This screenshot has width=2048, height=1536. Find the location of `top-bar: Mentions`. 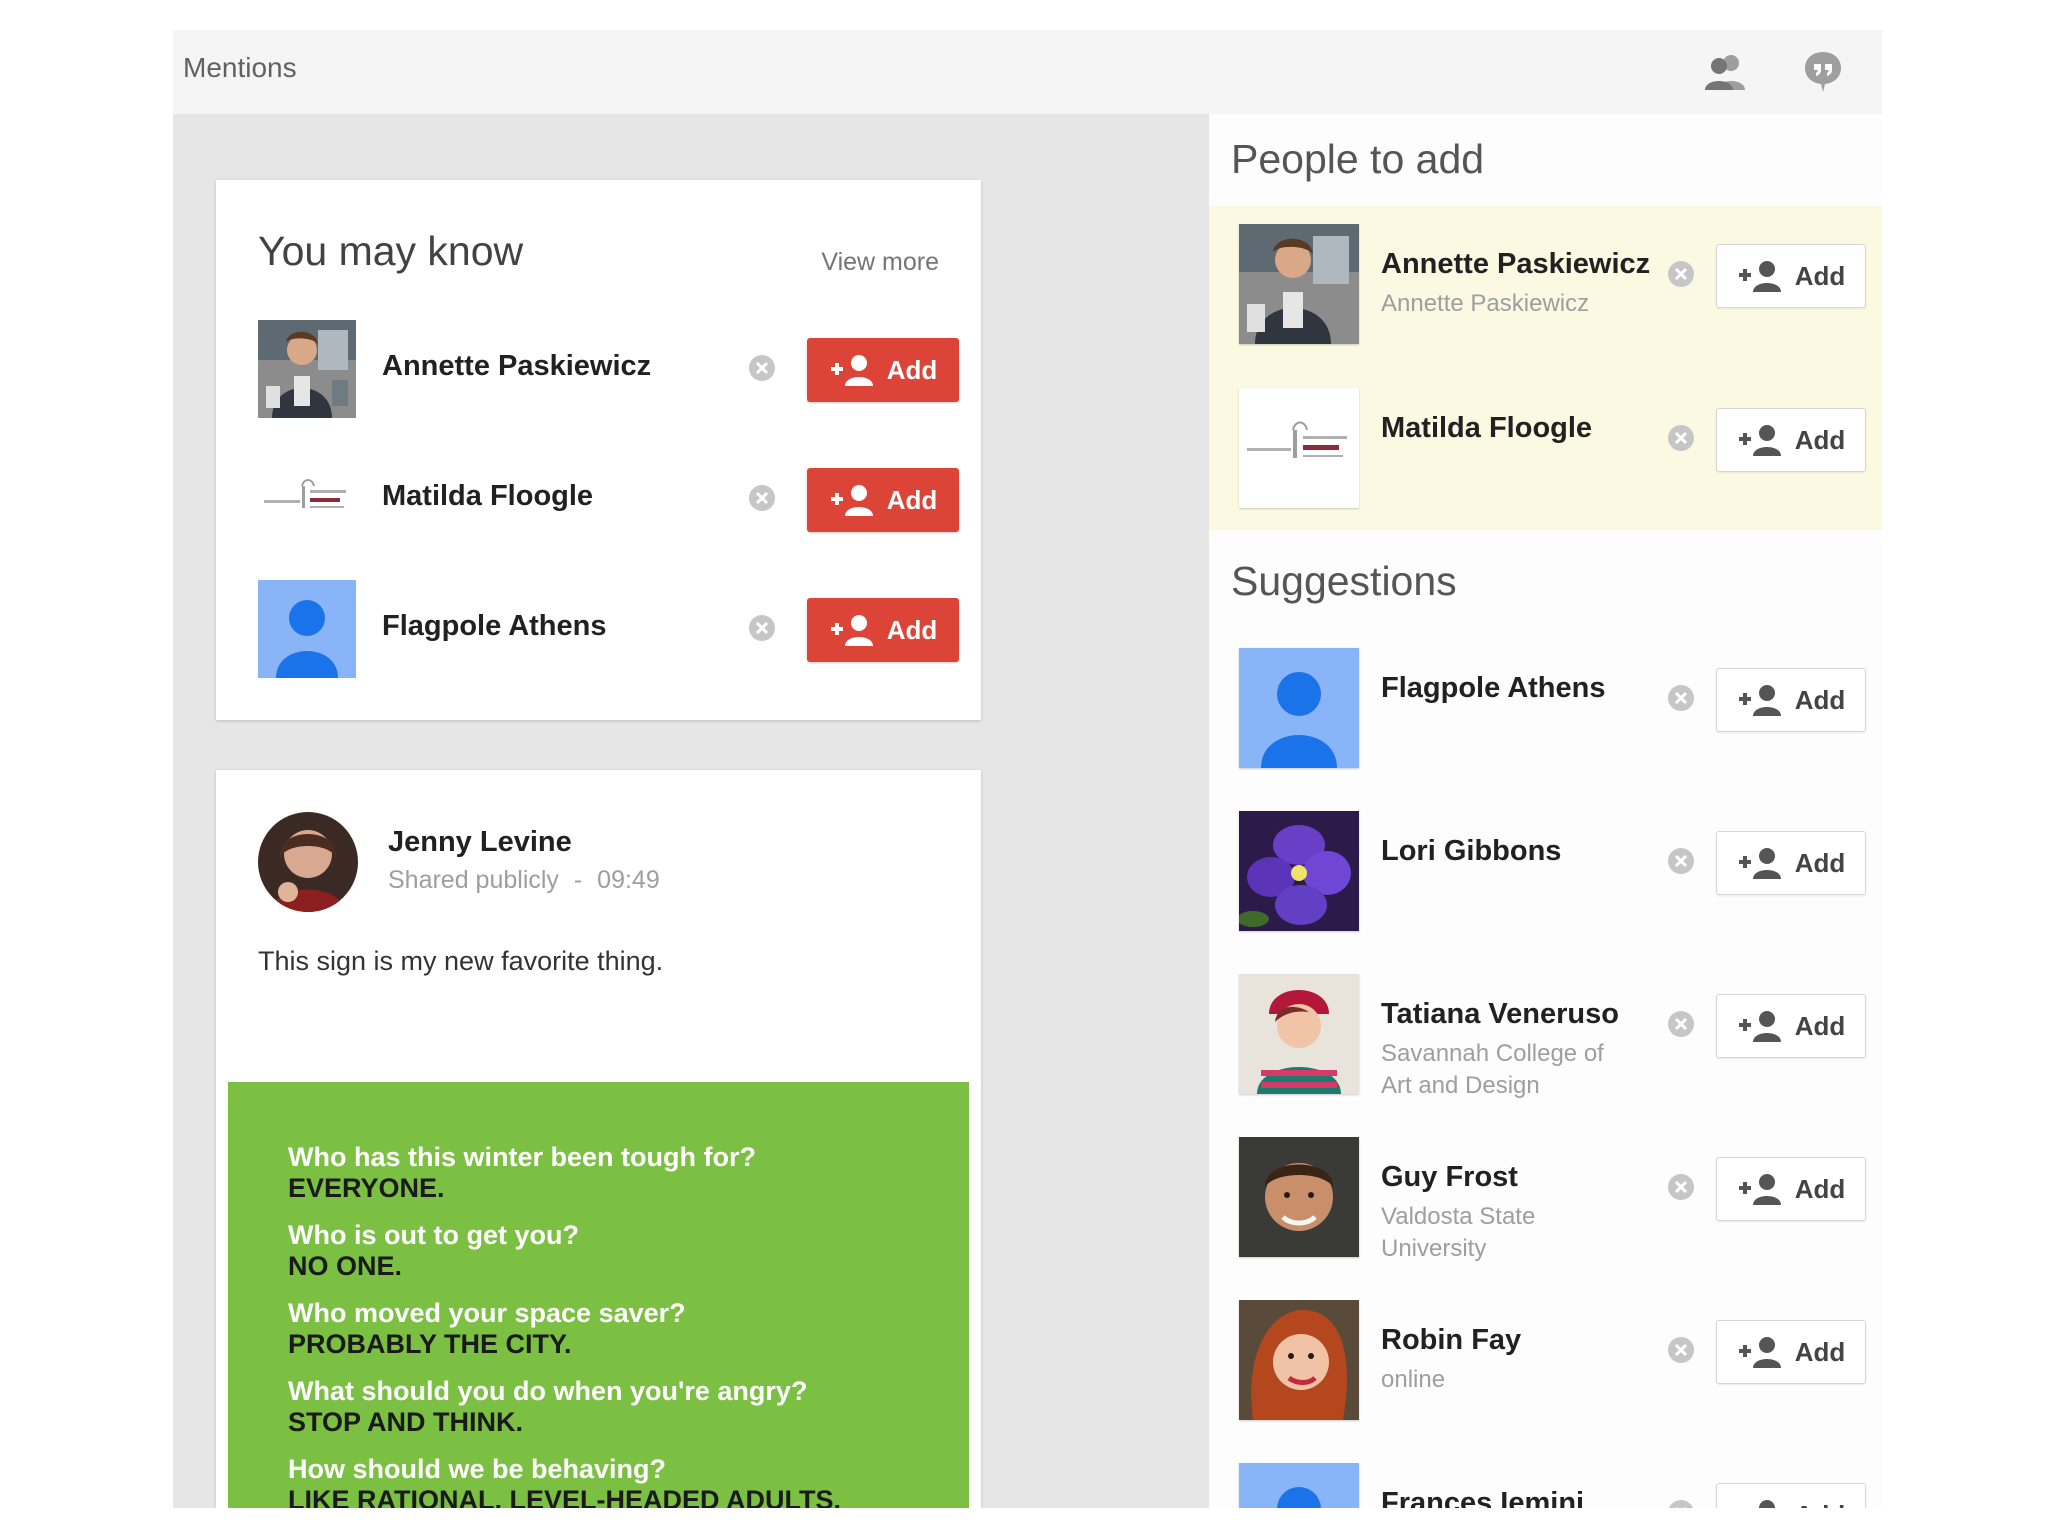

top-bar: Mentions is located at coordinates (1027, 72).